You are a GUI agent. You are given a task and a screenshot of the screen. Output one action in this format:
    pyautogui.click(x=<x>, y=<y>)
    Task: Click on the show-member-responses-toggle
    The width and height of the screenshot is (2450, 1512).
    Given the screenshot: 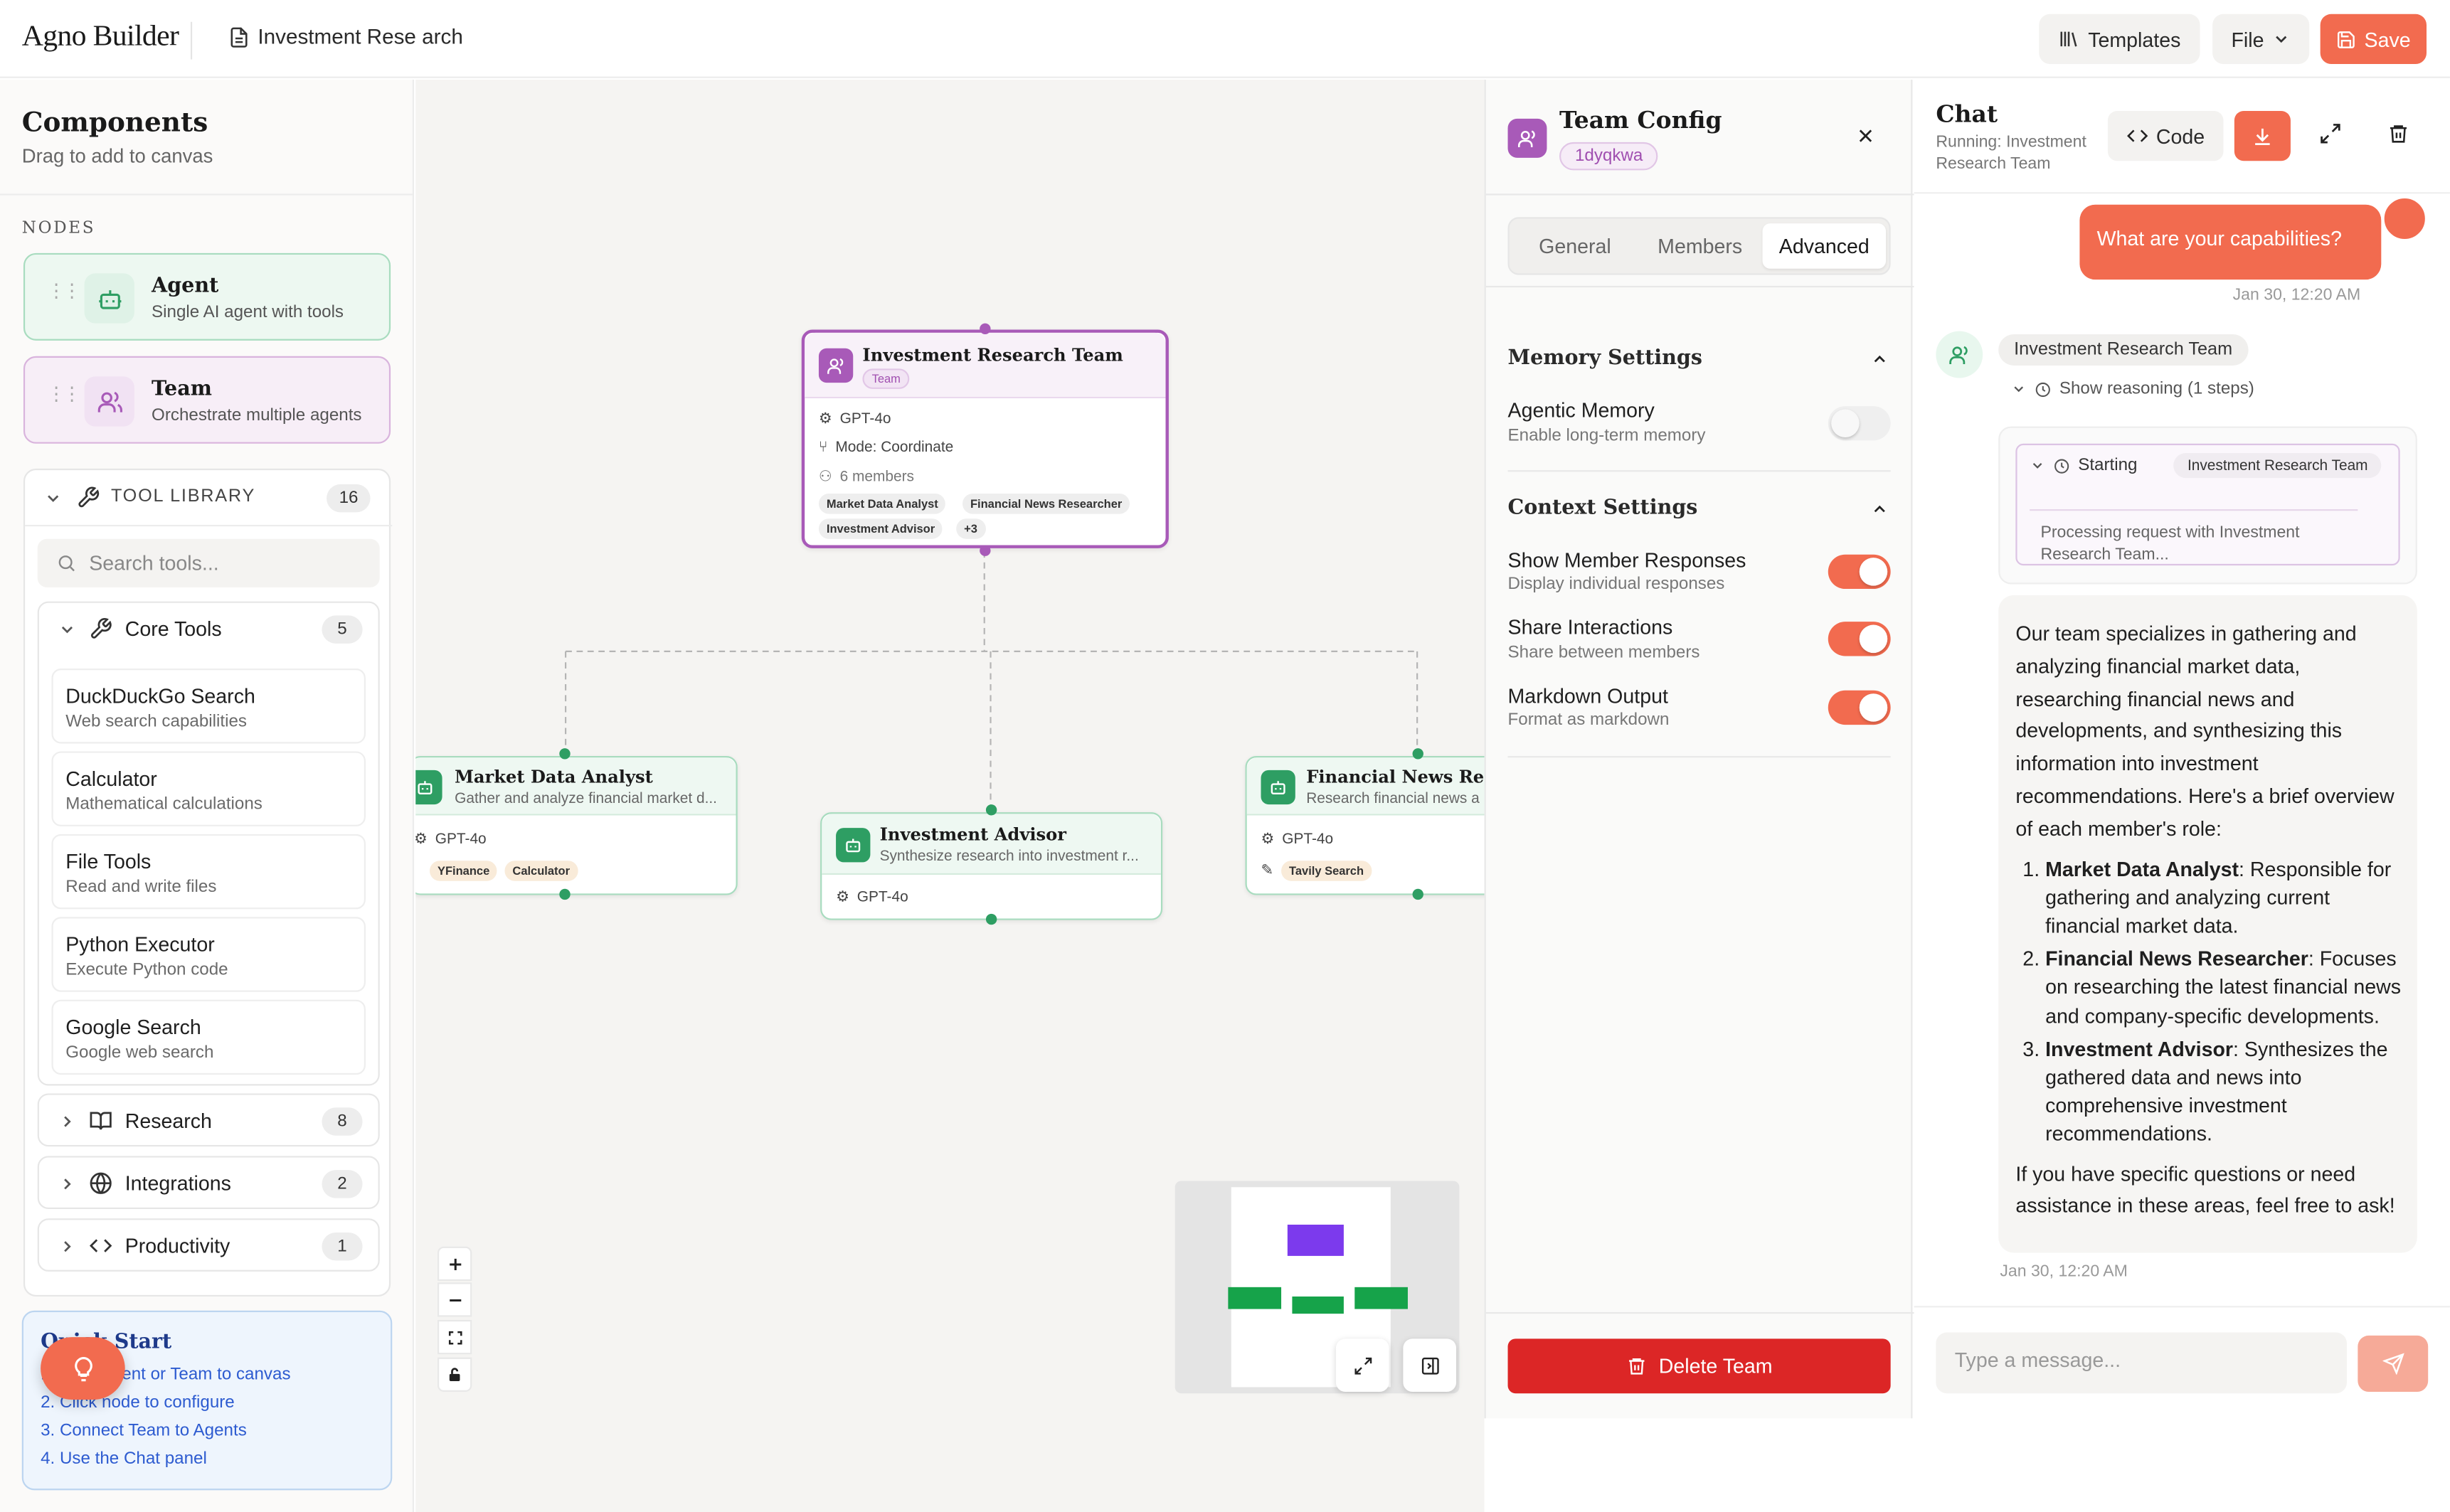 What is the action you would take?
    pyautogui.click(x=1859, y=572)
    